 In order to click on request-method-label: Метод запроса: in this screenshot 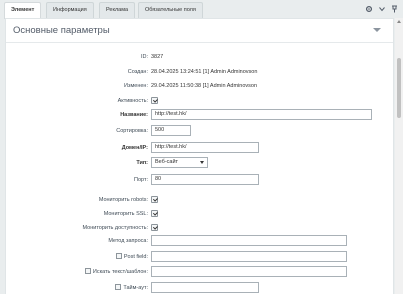, I will do `click(128, 241)`.